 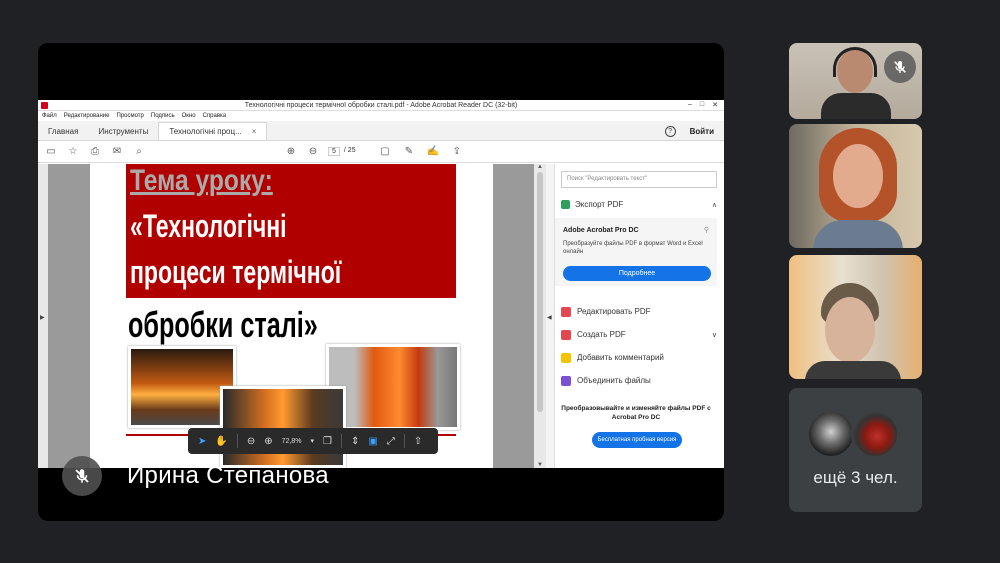 I want to click on upload-icon: ⇧, so click(x=418, y=441).